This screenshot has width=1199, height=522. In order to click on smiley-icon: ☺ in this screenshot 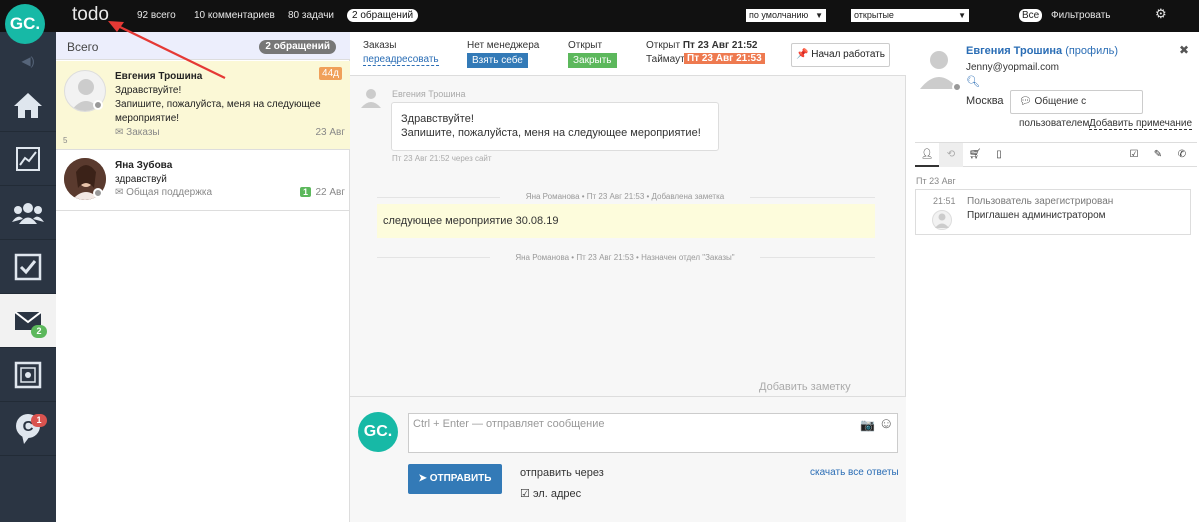, I will do `click(886, 423)`.